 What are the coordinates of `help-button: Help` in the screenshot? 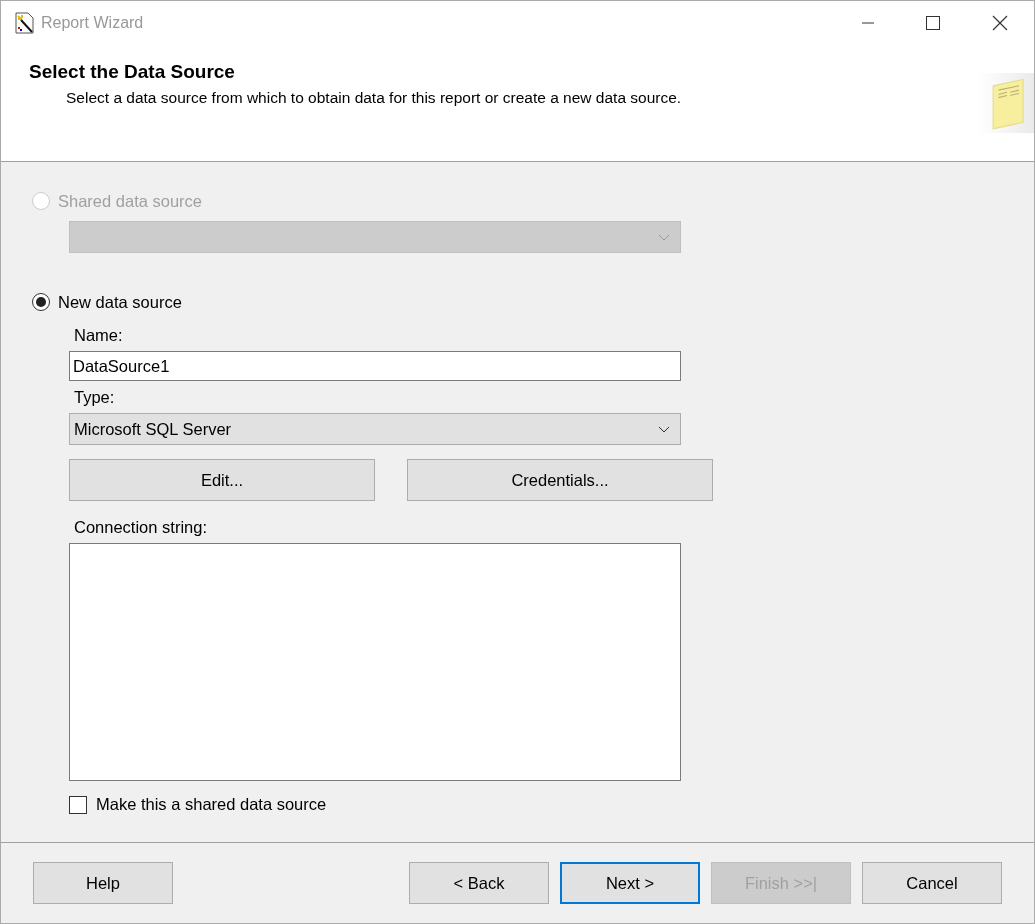 It's located at (103, 883).